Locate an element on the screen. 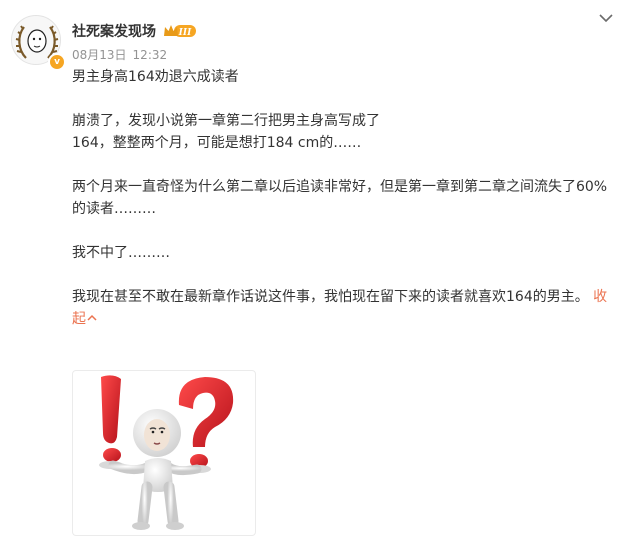  level-badge: III is located at coordinates (180, 31).